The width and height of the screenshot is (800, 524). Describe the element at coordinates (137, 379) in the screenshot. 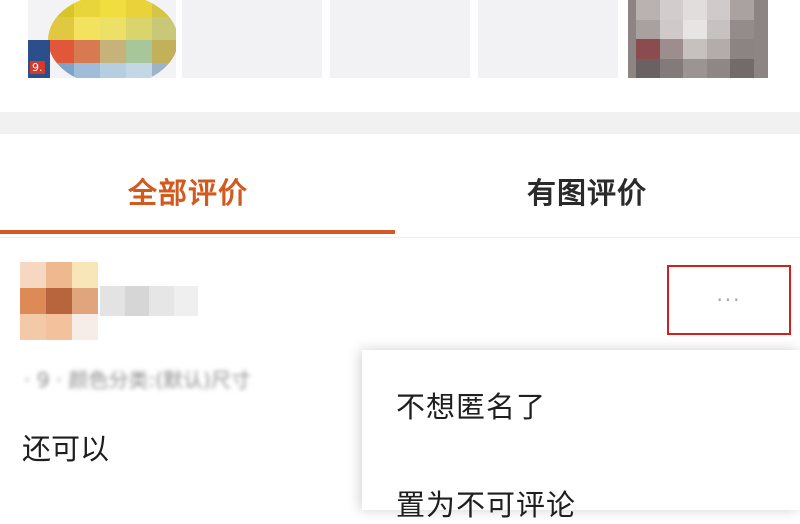

I see `review-meta: · 9 · 颜色分类:(默认)尺寸` at that location.